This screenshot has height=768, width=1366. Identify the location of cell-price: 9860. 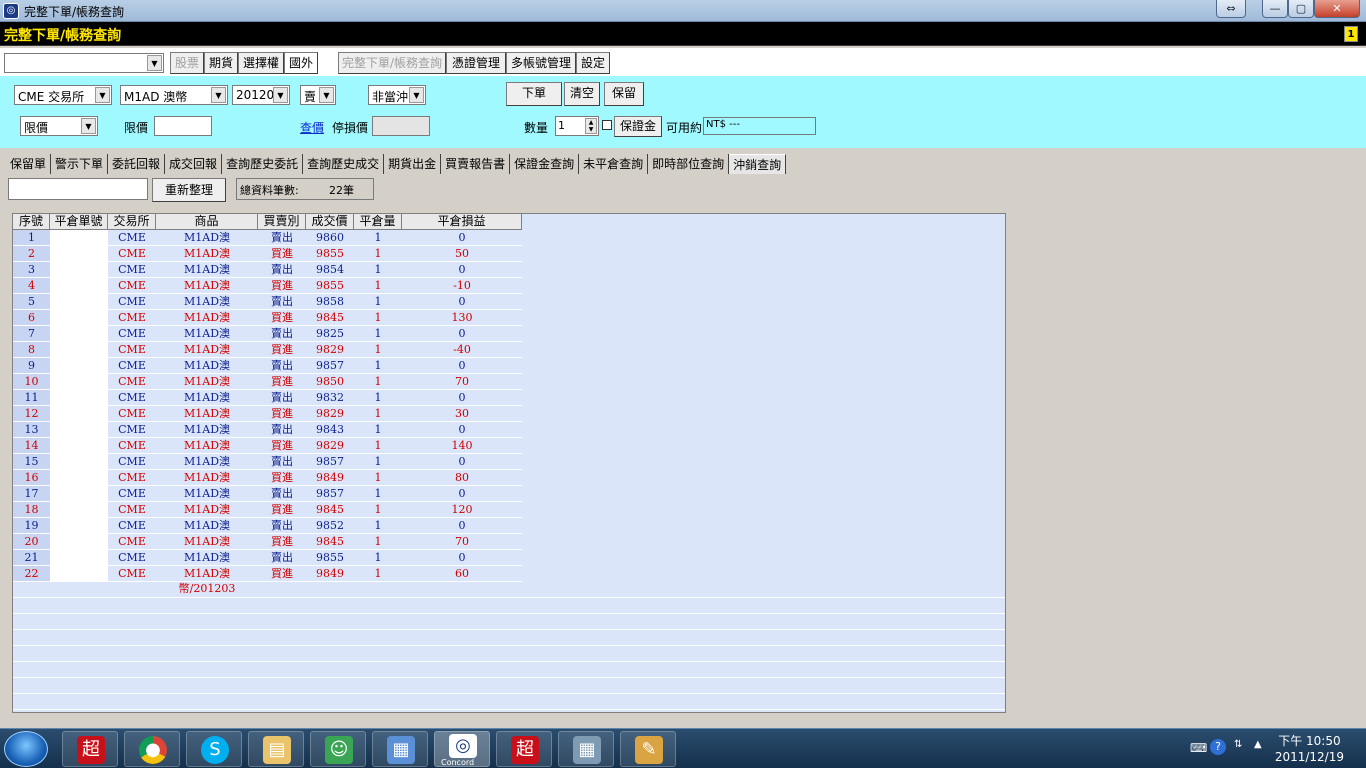
(330, 238).